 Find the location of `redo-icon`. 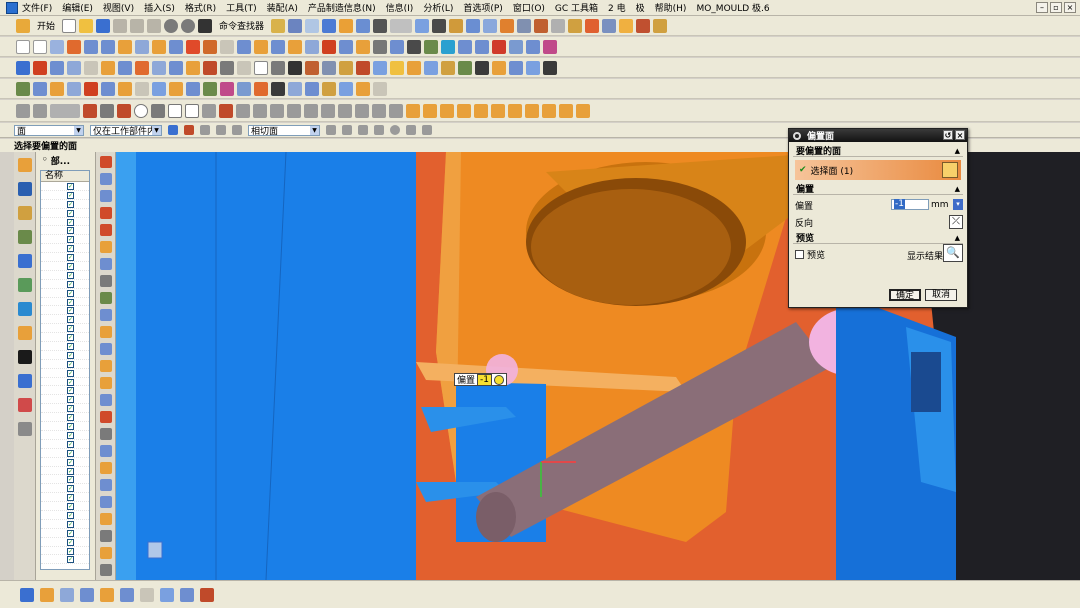

redo-icon is located at coordinates (188, 25).